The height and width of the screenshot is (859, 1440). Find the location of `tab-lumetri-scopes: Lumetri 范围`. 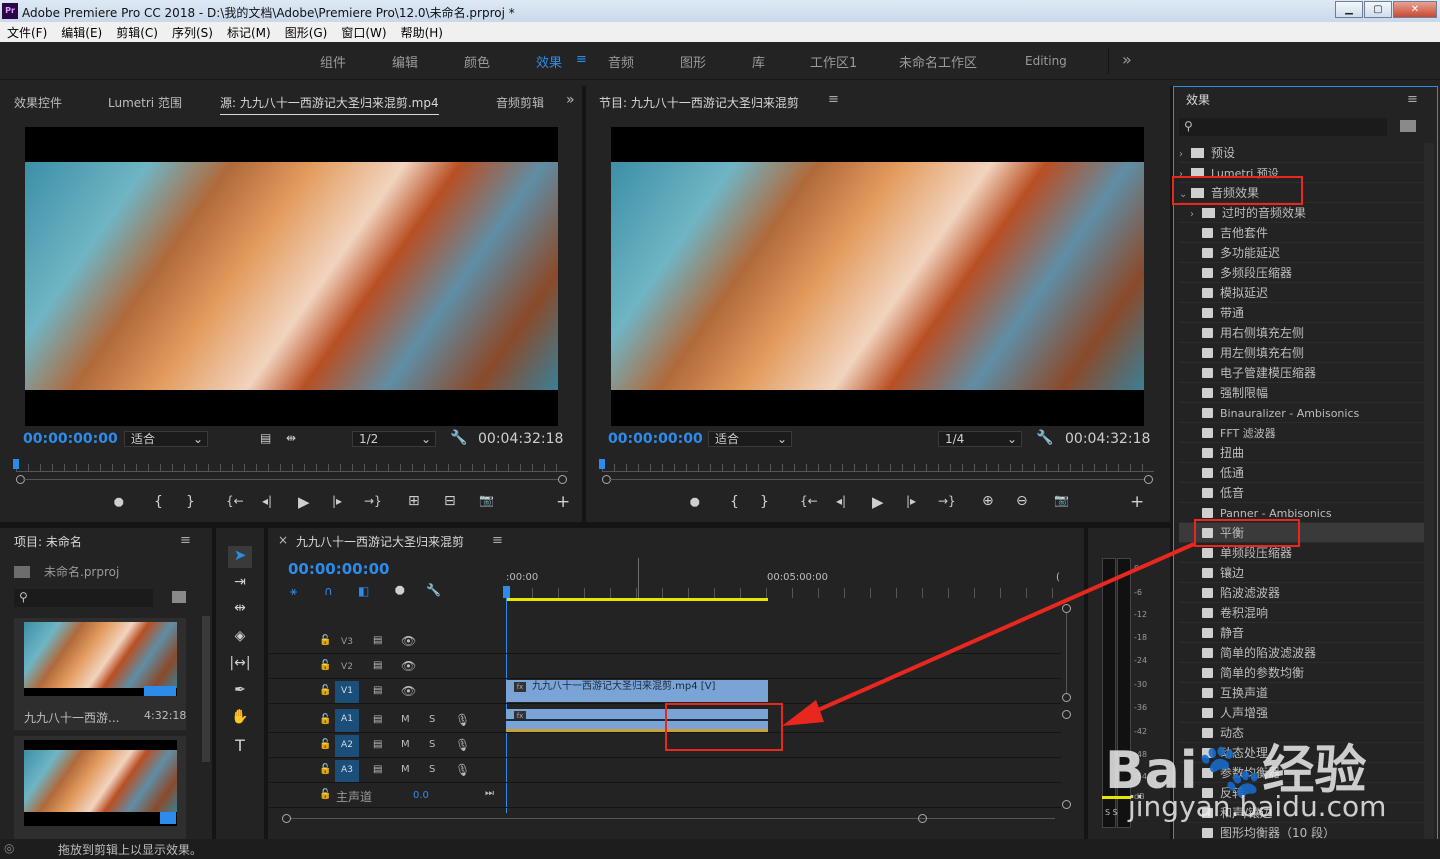

tab-lumetri-scopes: Lumetri 范围 is located at coordinates (145, 102).